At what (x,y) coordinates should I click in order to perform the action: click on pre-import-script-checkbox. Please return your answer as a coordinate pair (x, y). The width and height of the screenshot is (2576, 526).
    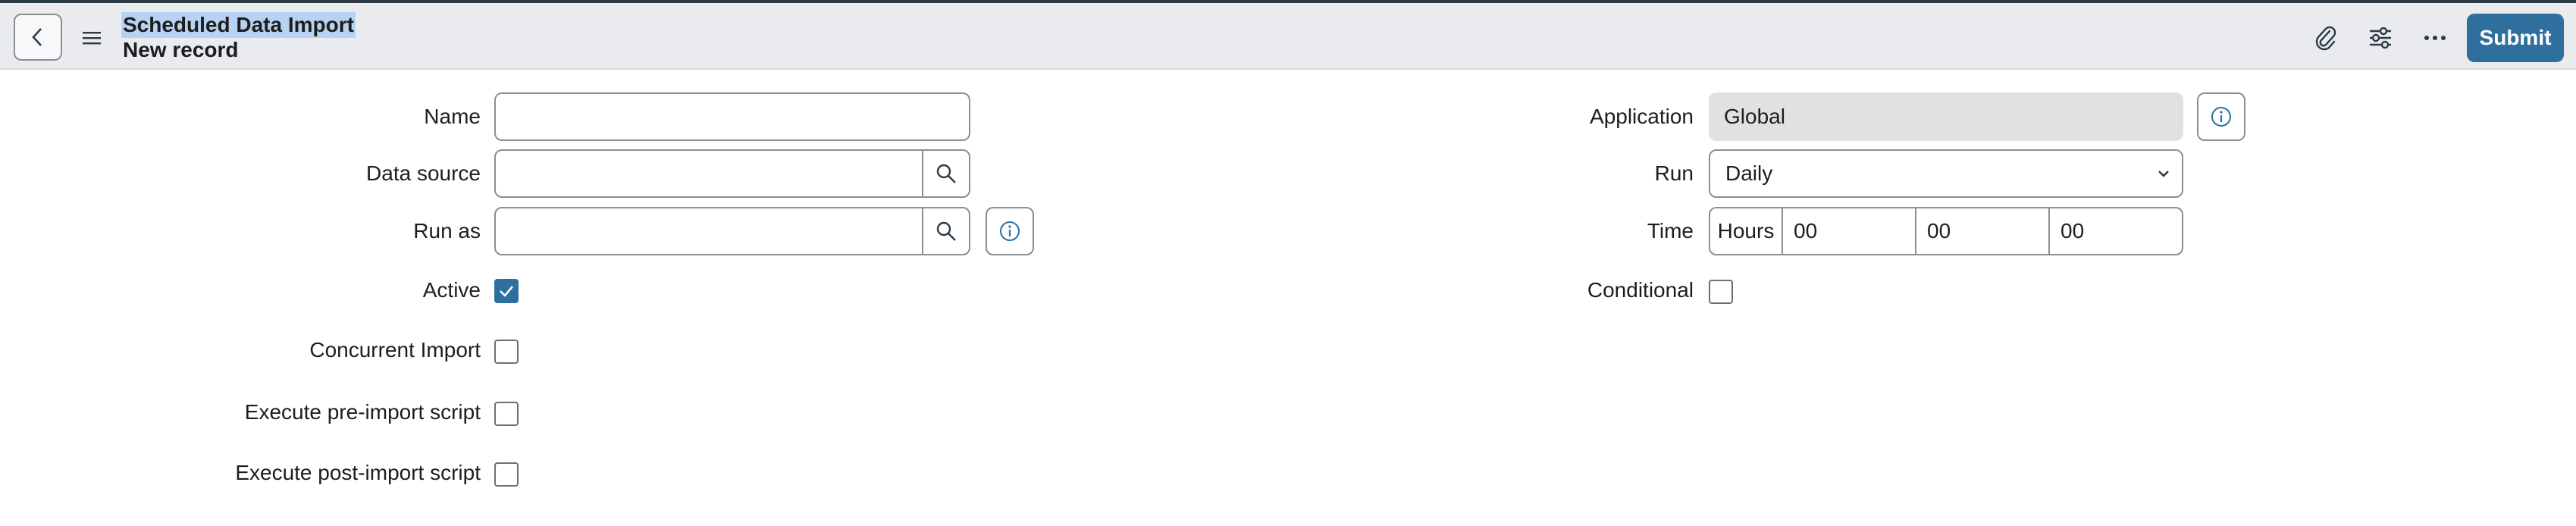
    Looking at the image, I should click on (507, 414).